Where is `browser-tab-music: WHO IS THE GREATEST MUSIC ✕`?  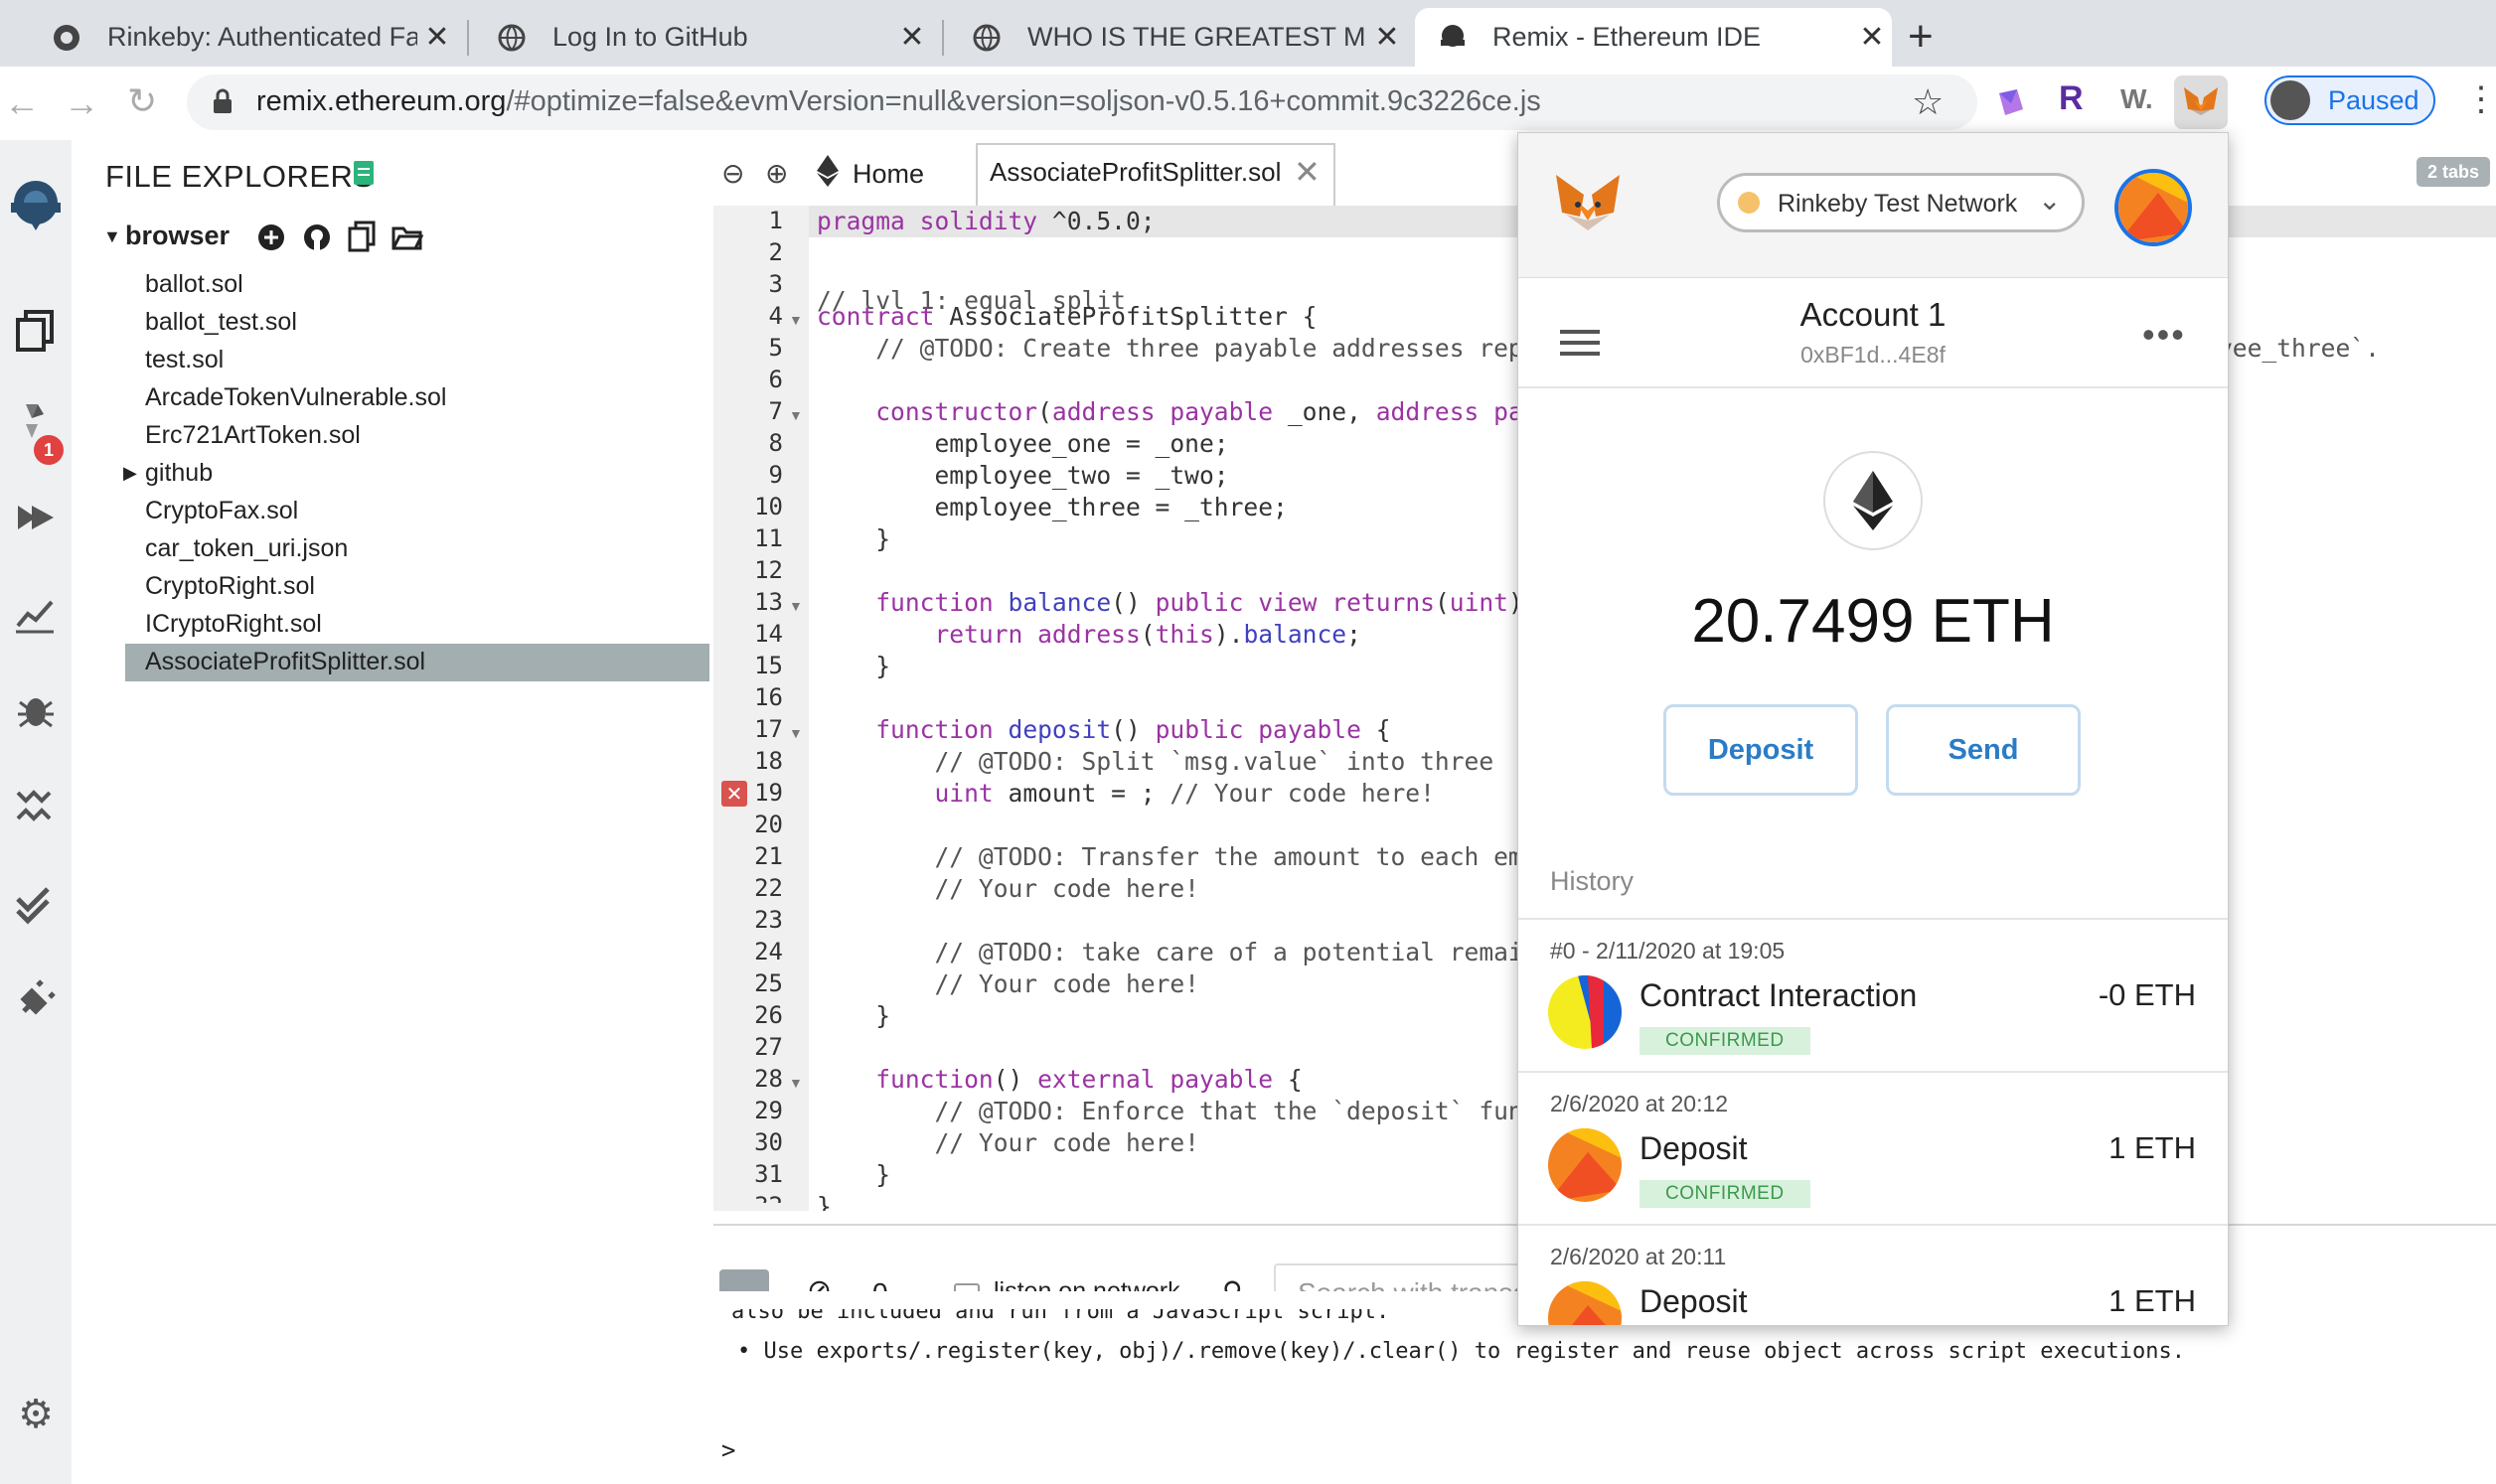
browser-tab-music: WHO IS THE GREATEST MUSIC ✕ is located at coordinates (1178, 37).